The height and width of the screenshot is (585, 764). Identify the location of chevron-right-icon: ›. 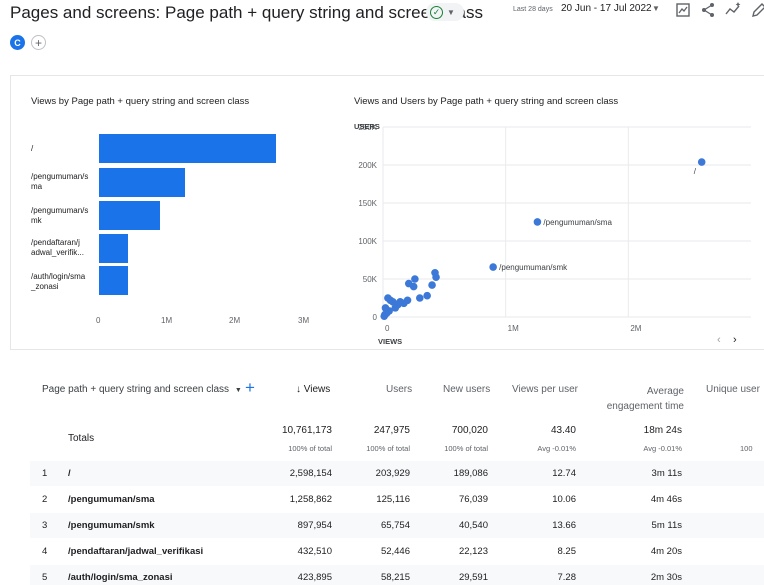
(735, 340).